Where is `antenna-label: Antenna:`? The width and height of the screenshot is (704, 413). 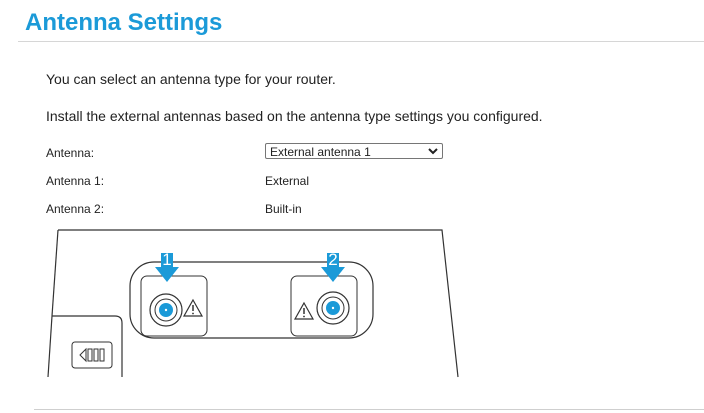 antenna-label: Antenna: is located at coordinates (70, 153).